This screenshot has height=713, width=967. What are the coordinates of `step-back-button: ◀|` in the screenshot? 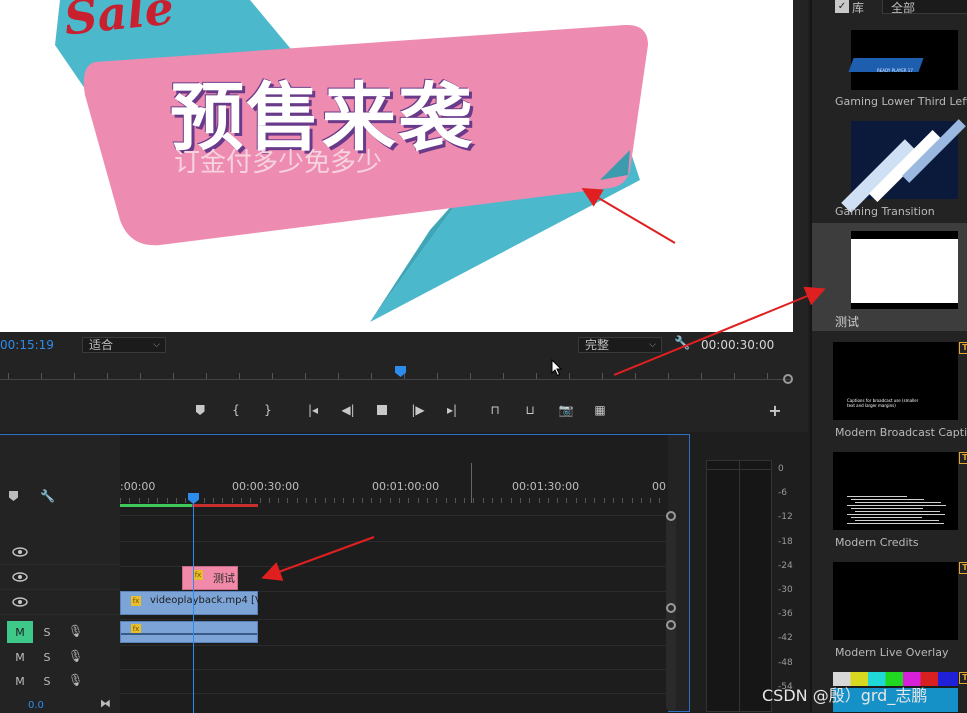 It's located at (348, 410).